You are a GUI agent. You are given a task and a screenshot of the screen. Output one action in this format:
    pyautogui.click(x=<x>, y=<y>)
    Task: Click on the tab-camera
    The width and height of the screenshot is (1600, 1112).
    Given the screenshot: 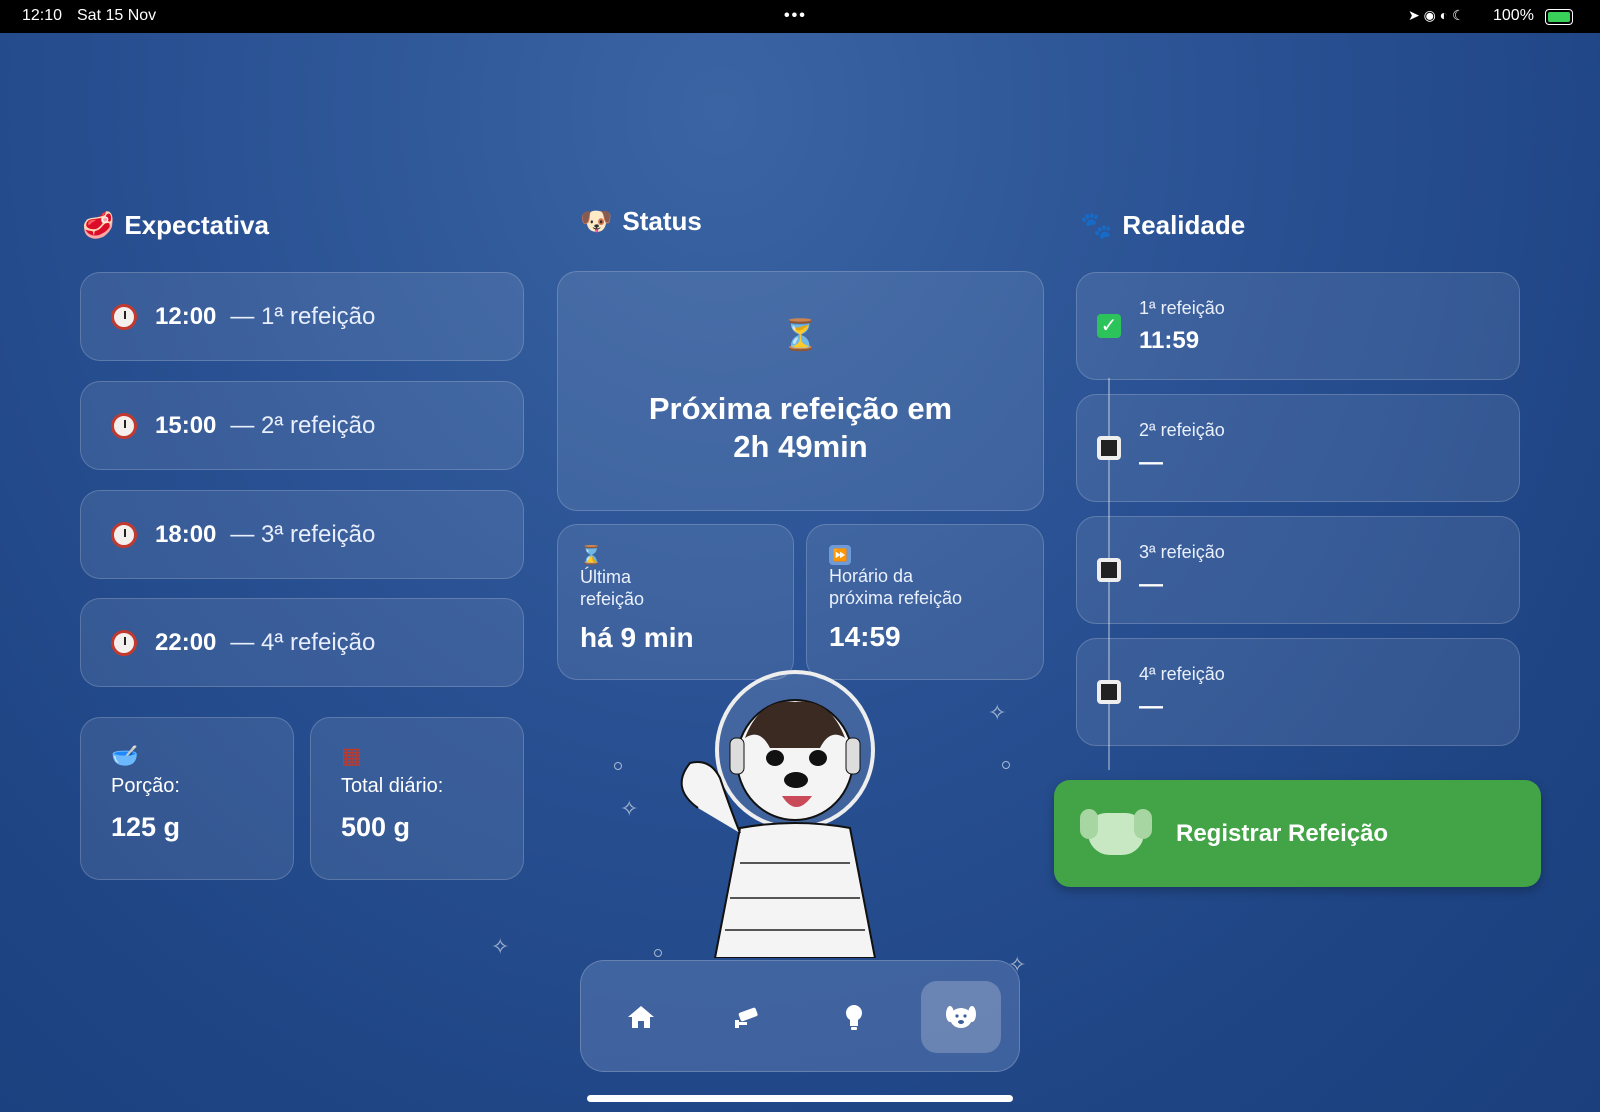 What is the action you would take?
    pyautogui.click(x=748, y=1017)
    